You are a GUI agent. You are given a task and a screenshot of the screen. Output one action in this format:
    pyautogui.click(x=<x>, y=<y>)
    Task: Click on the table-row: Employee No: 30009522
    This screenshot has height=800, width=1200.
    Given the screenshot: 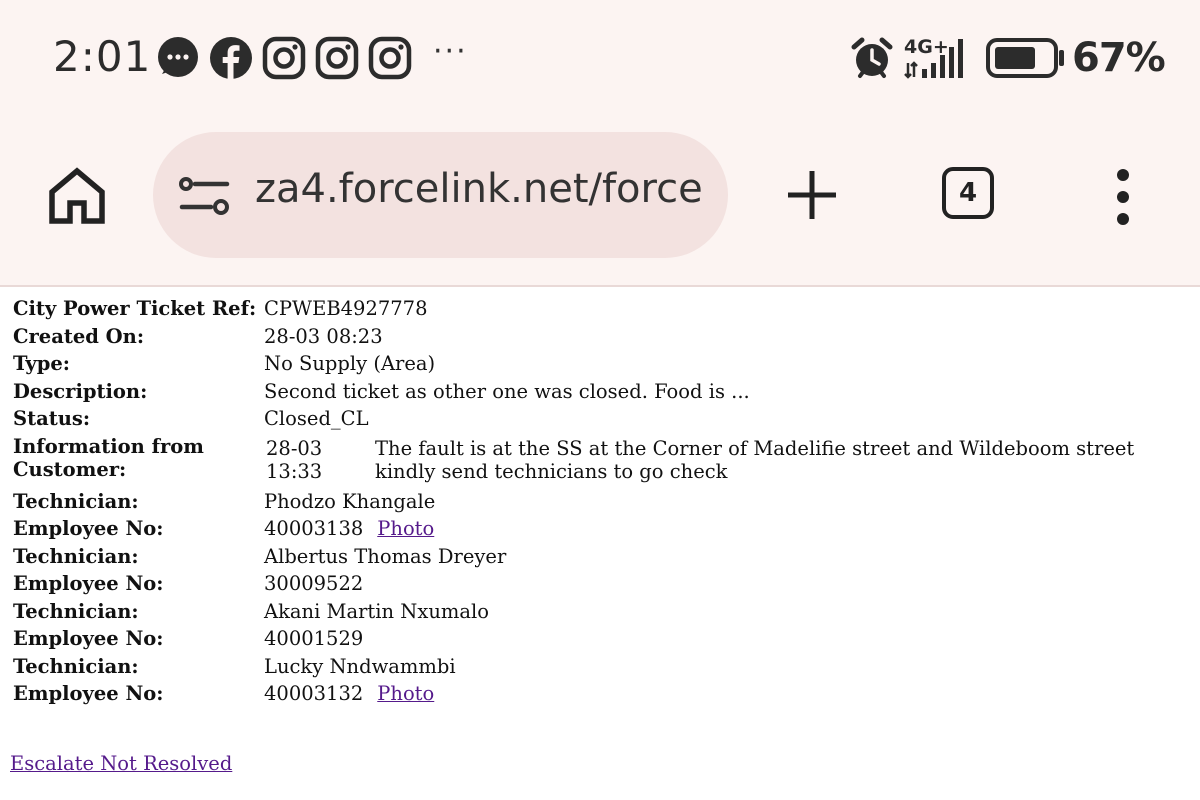 What is the action you would take?
    pyautogui.click(x=605, y=584)
    